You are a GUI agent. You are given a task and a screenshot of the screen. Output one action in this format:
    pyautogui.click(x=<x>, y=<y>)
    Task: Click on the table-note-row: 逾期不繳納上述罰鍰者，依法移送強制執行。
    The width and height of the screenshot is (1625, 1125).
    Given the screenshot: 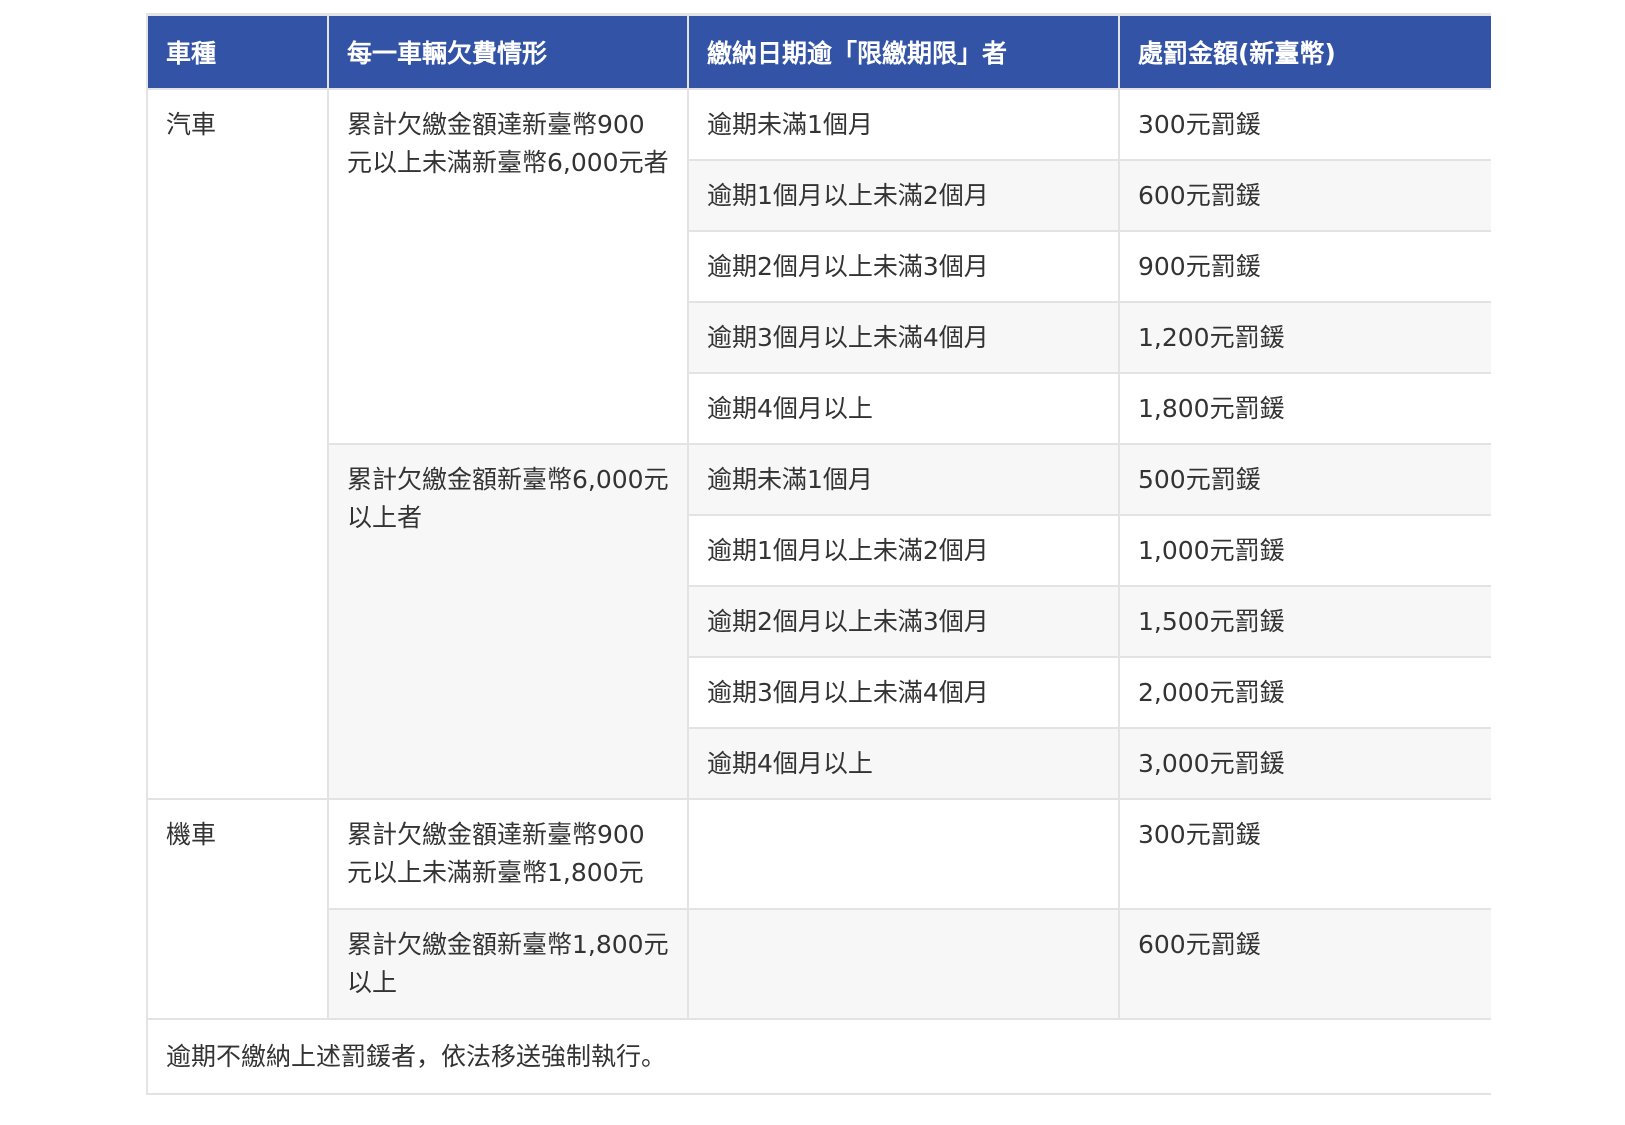 What is the action you would take?
    pyautogui.click(x=818, y=1056)
    